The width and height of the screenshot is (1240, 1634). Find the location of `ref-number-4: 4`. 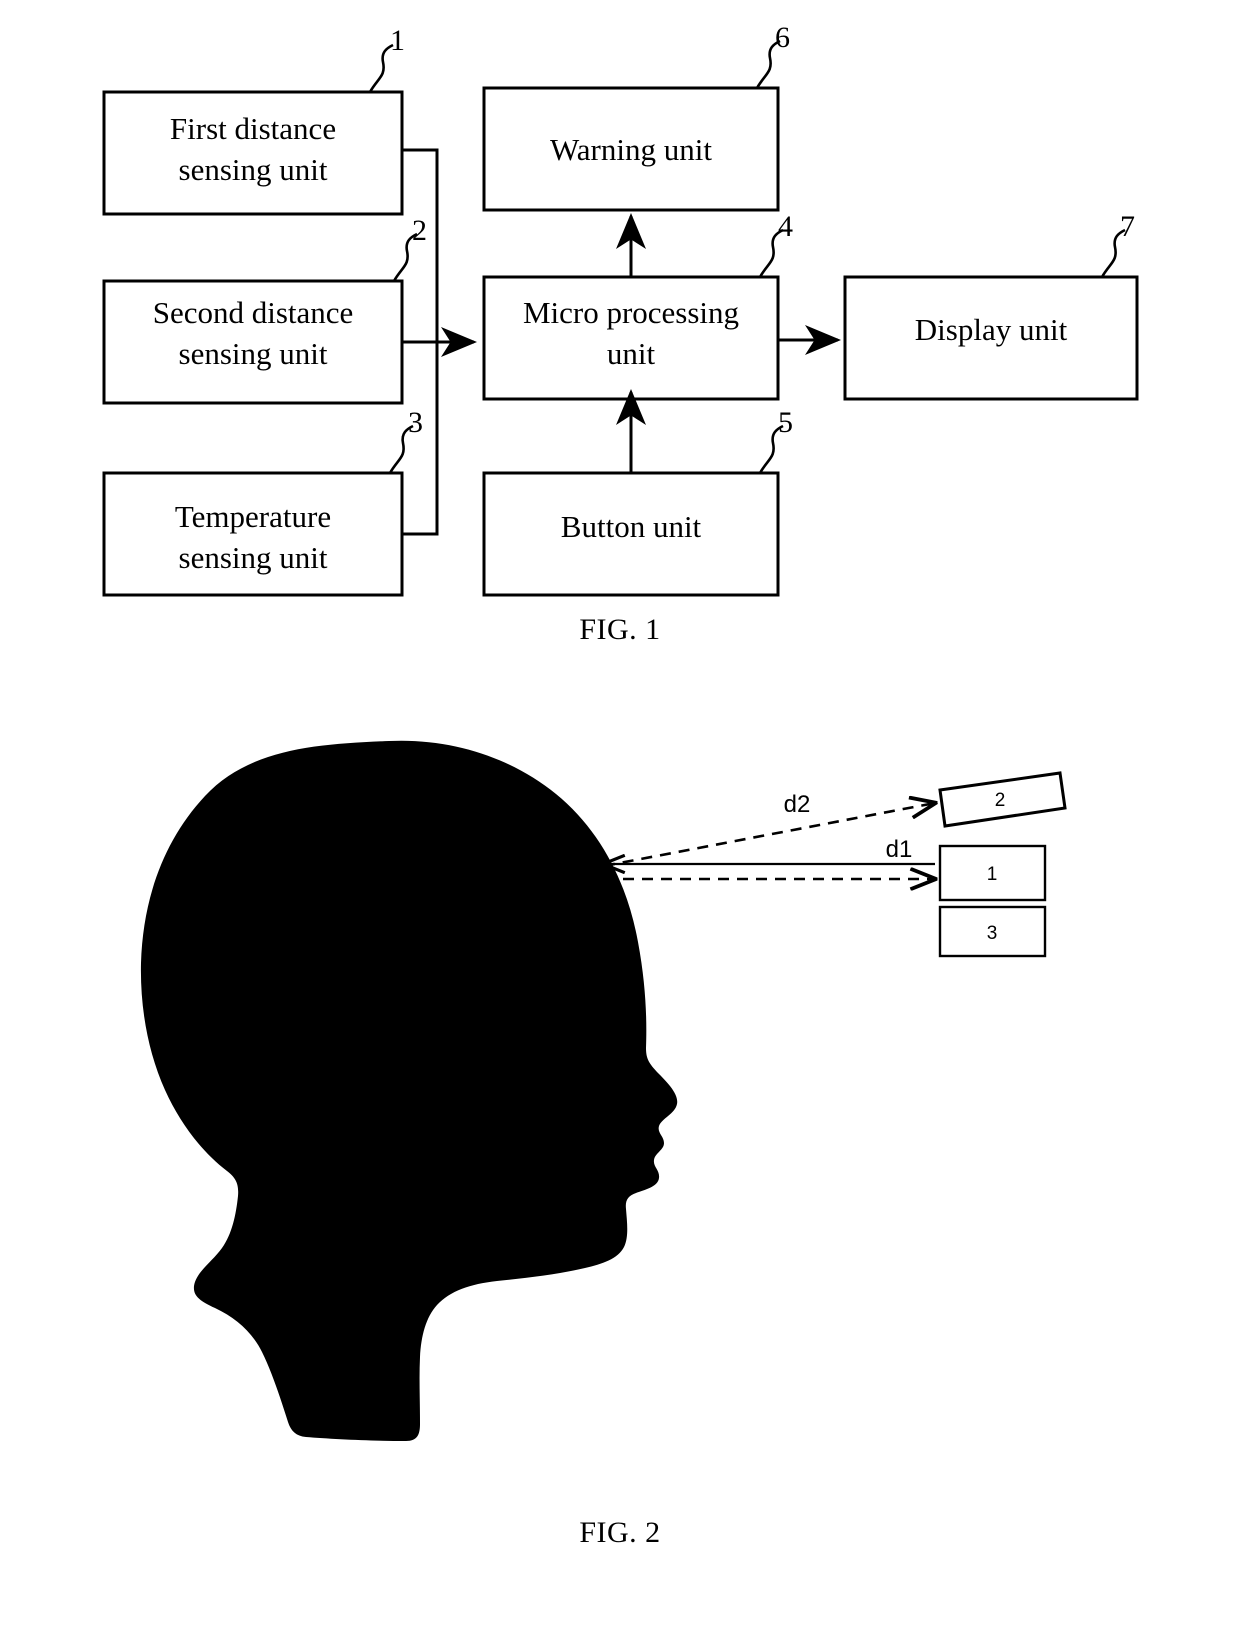

ref-number-4: 4 is located at coordinates (785, 226).